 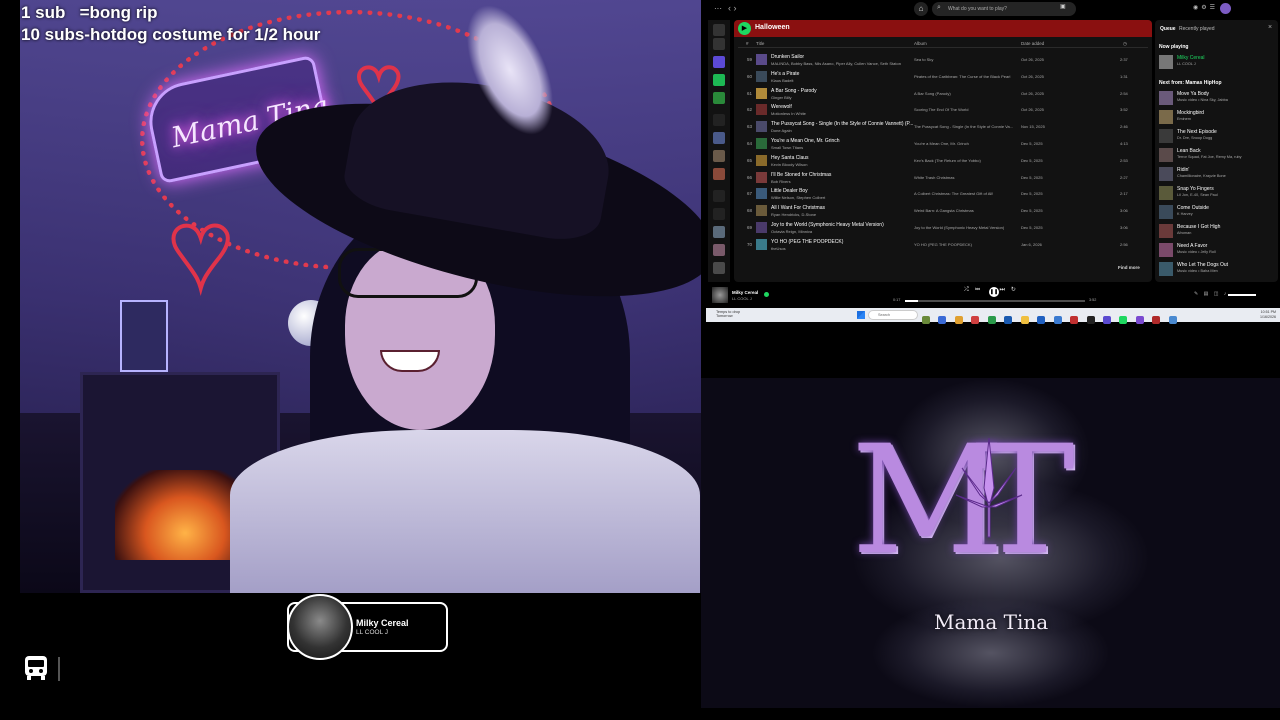 I want to click on tab-recently-played: Recently played, so click(x=1197, y=29).